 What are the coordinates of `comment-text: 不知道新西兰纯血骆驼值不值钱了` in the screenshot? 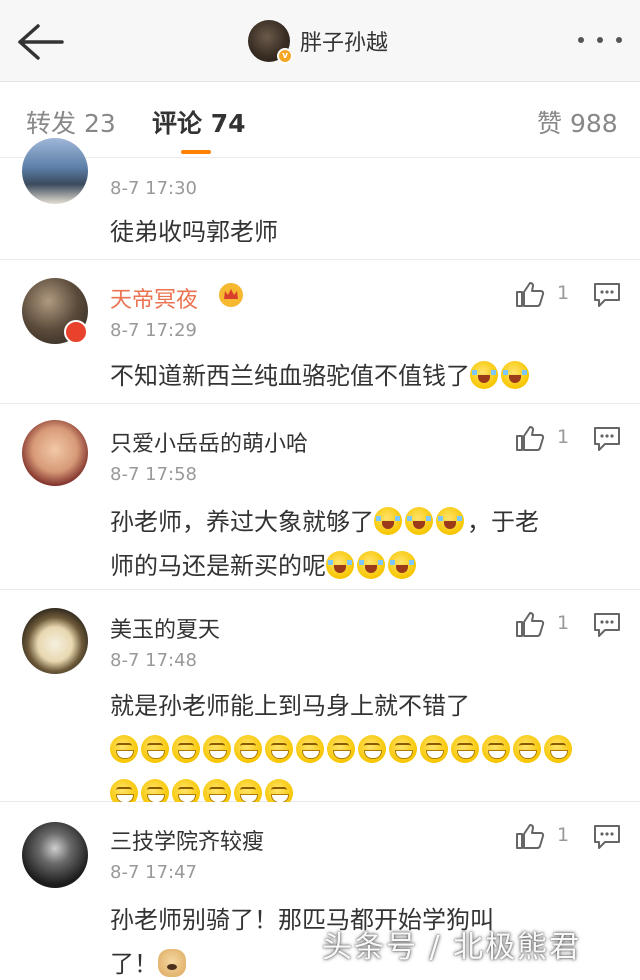 It's located at (360, 376).